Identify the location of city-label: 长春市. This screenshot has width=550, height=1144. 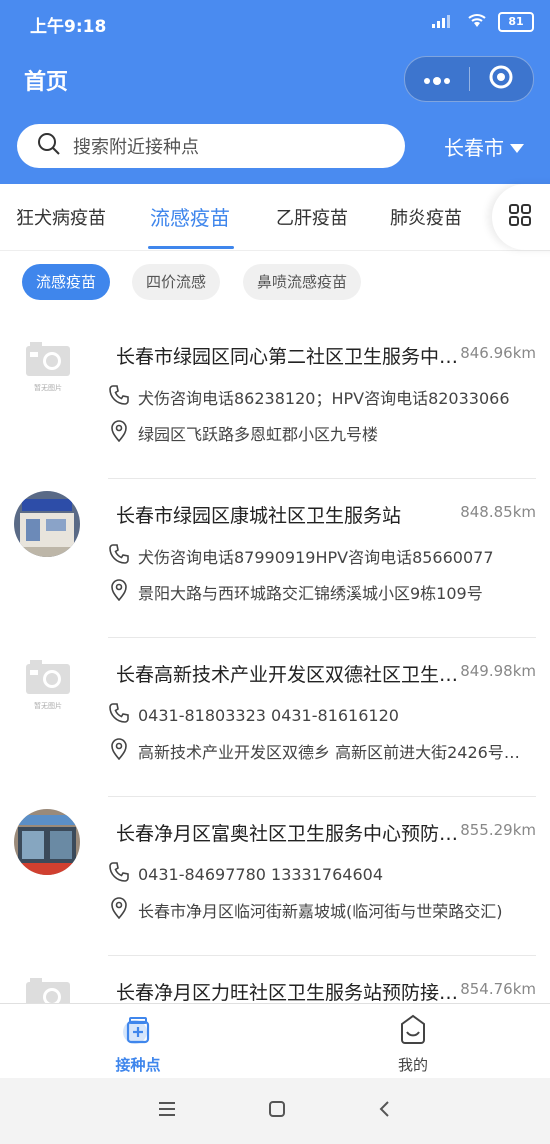
(474, 148).